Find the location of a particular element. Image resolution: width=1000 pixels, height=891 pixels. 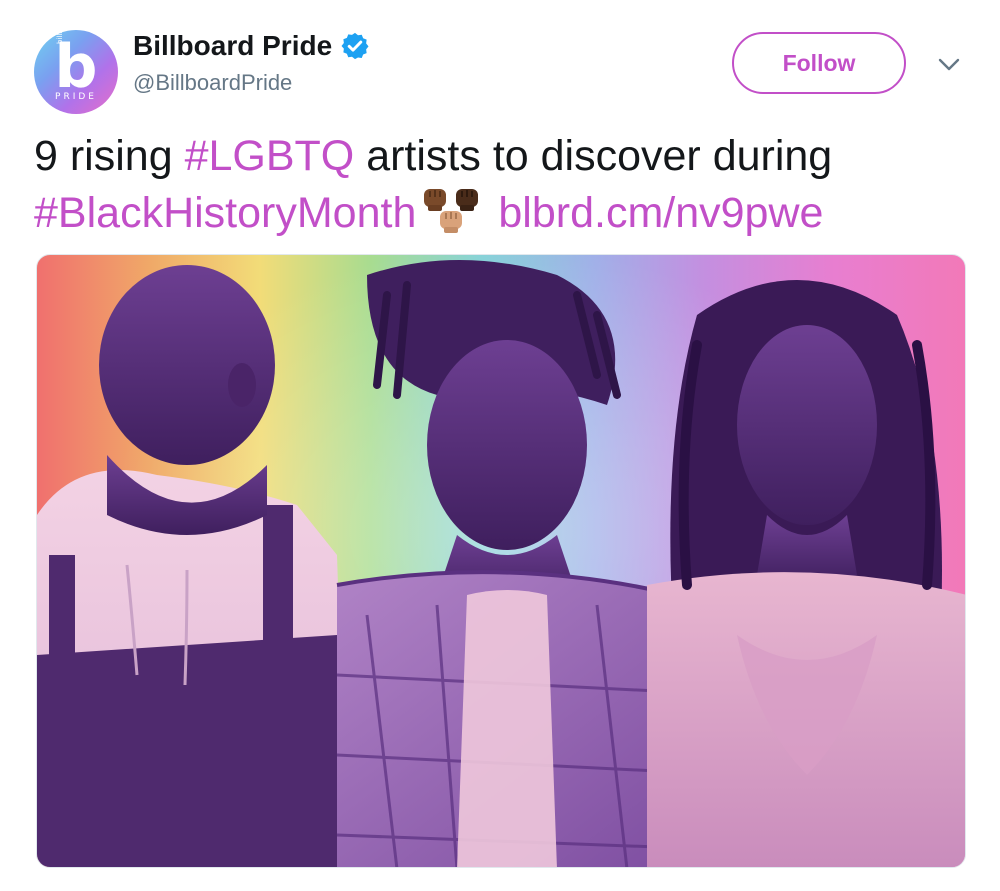

name-row: Billboard Pride is located at coordinates (251, 46).